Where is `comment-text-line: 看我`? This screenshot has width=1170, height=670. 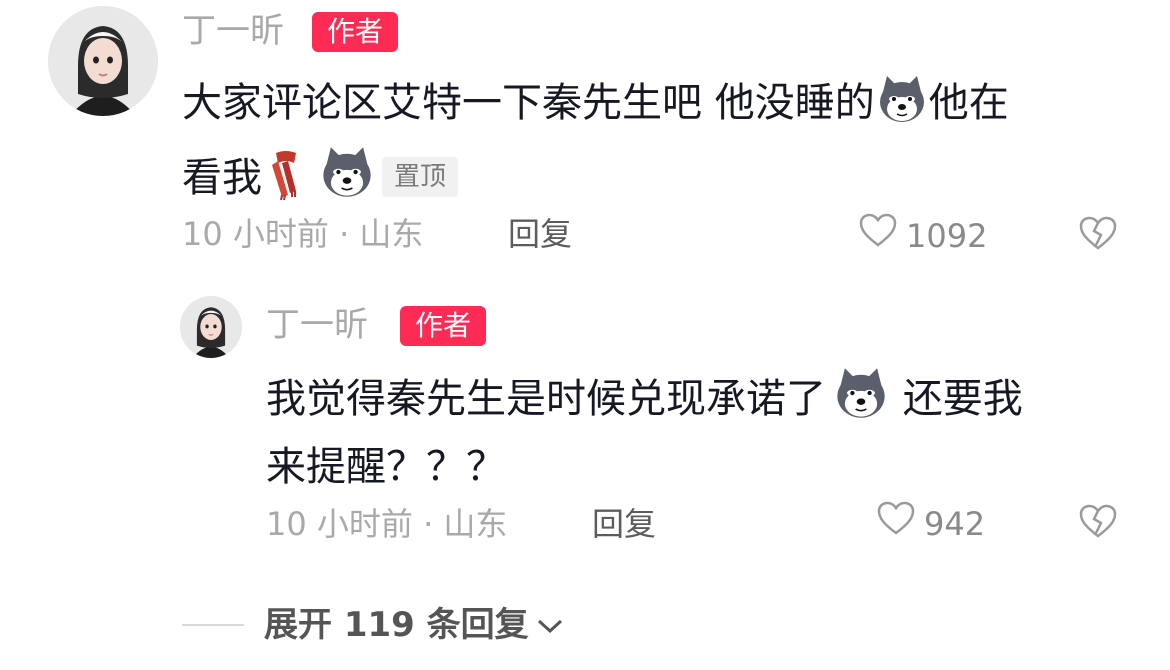
comment-text-line: 看我 is located at coordinates (222, 177).